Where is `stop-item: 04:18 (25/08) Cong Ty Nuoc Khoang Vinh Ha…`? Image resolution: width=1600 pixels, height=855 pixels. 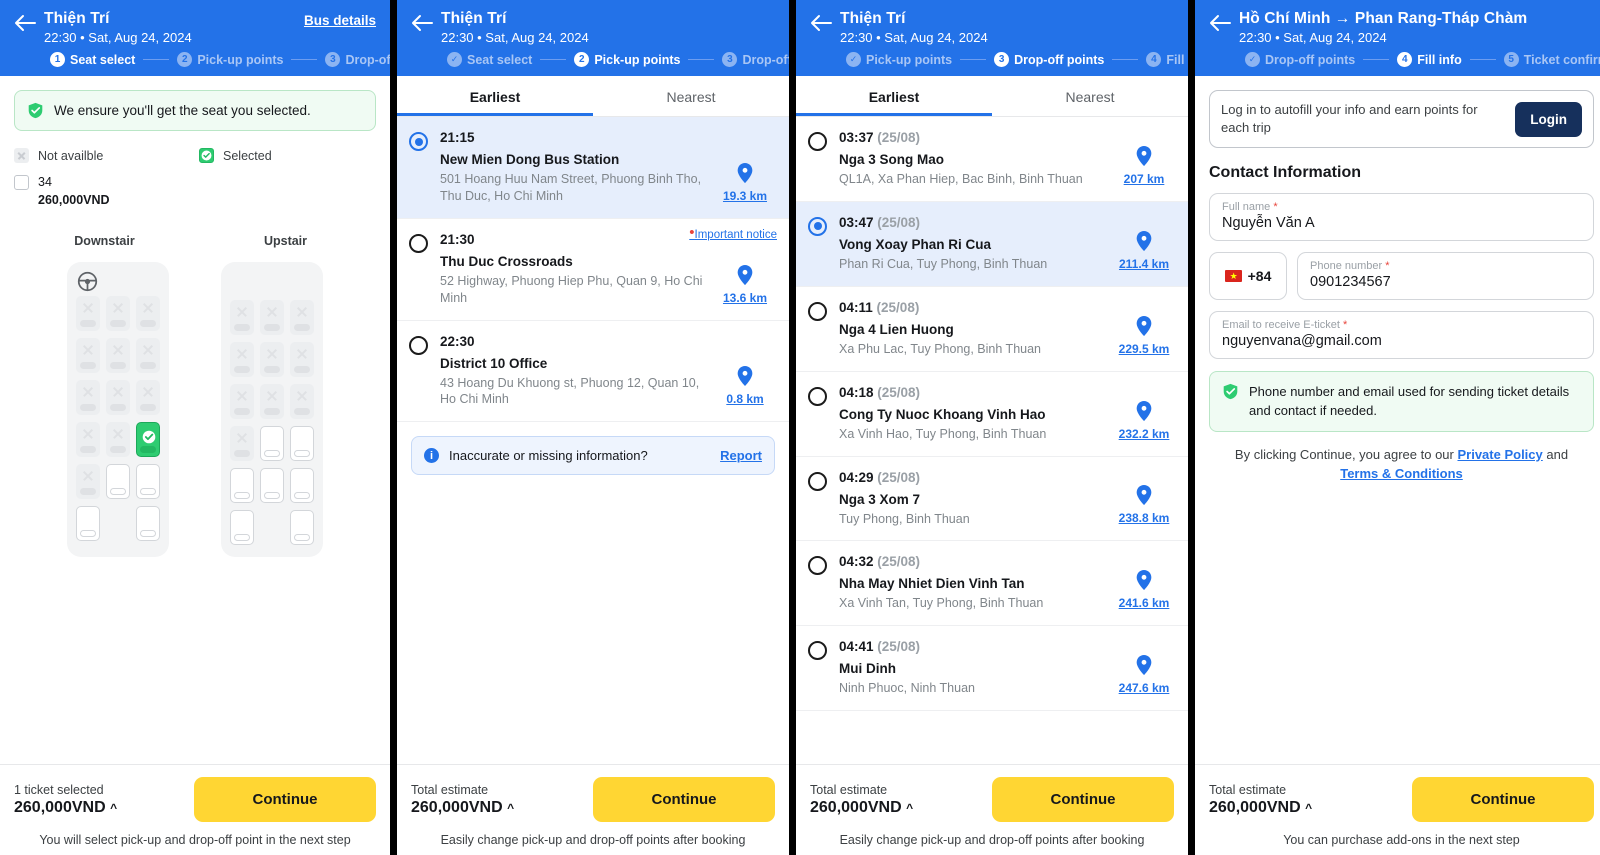 stop-item: 04:18 (25/08) Cong Ty Nuoc Khoang Vinh Ha… is located at coordinates (992, 414).